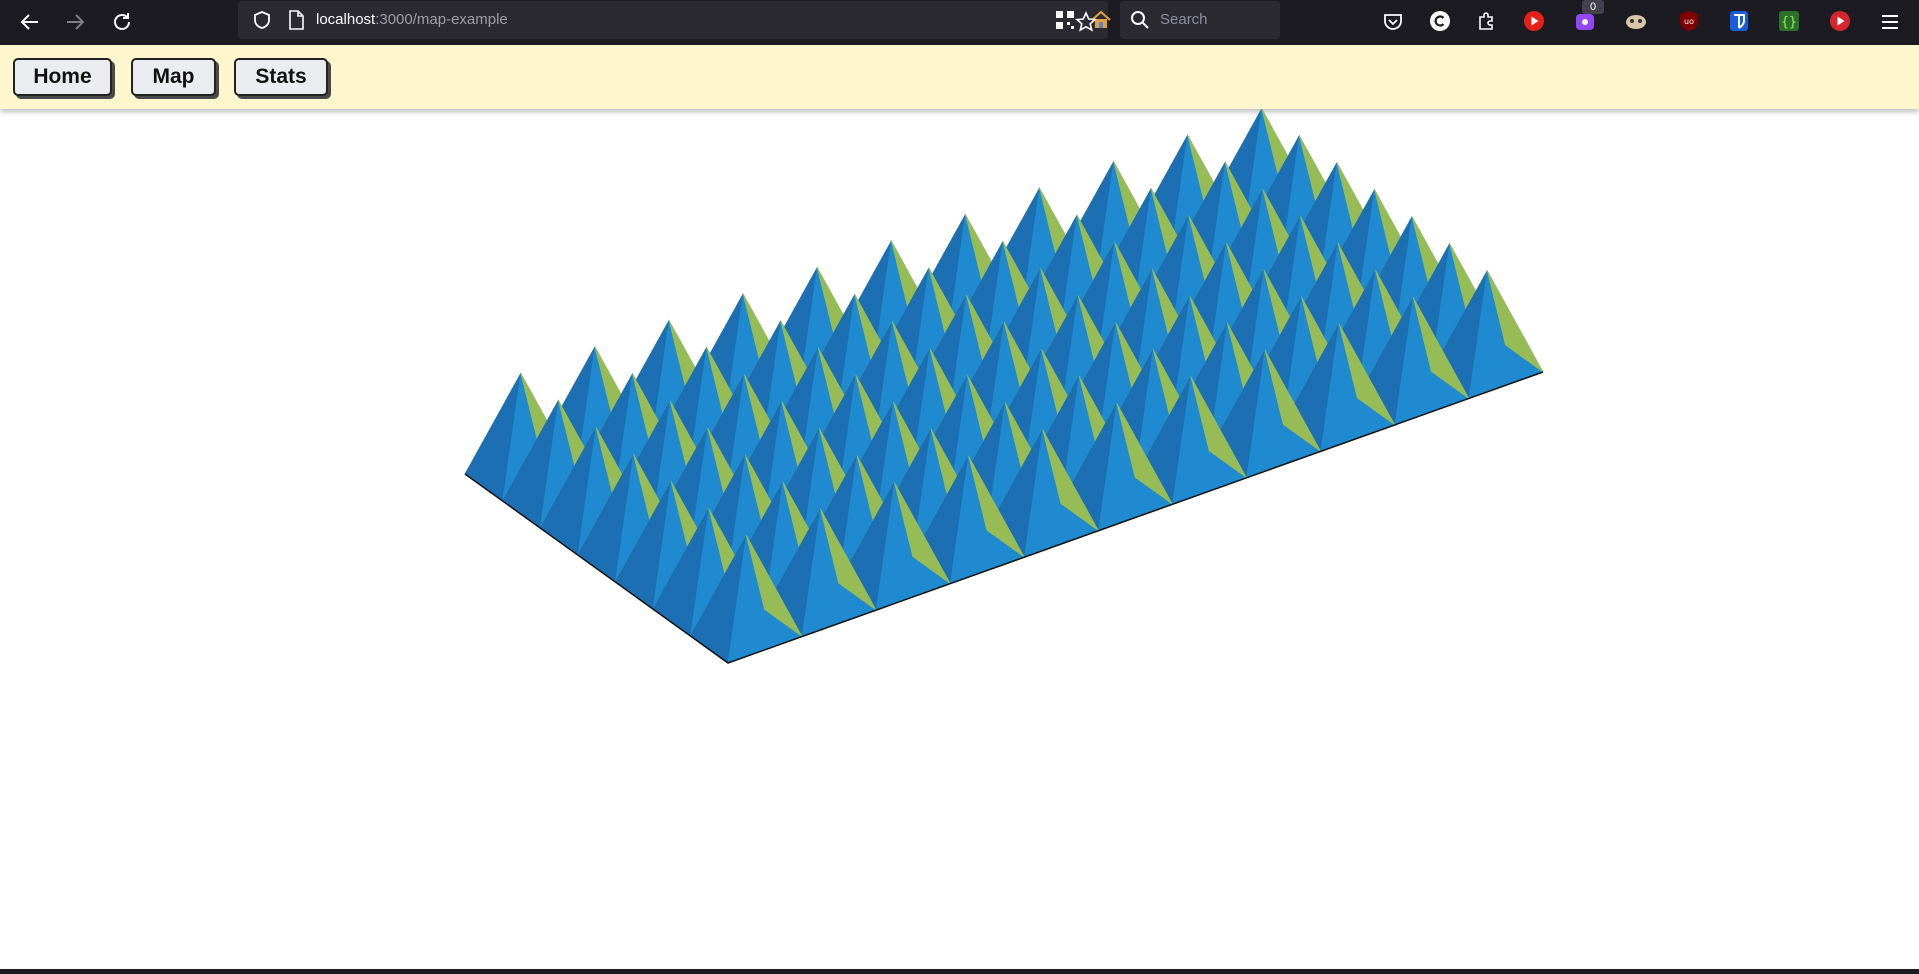 This screenshot has height=974, width=1919. Describe the element at coordinates (1636, 21) in the screenshot. I see `mascot-extension-icon` at that location.